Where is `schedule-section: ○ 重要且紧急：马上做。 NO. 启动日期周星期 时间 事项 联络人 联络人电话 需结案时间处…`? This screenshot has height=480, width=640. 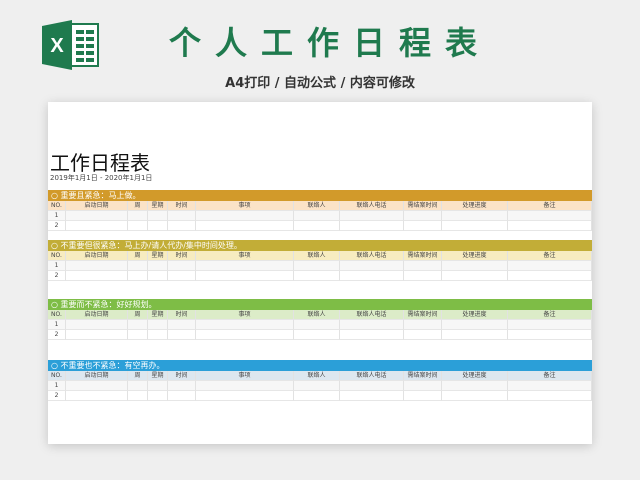
schedule-section: ○ 重要且紧急：马上做。 NO. 启动日期周星期 时间 事项 联络人 联络人电话 需结案时间处… is located at coordinates (320, 210).